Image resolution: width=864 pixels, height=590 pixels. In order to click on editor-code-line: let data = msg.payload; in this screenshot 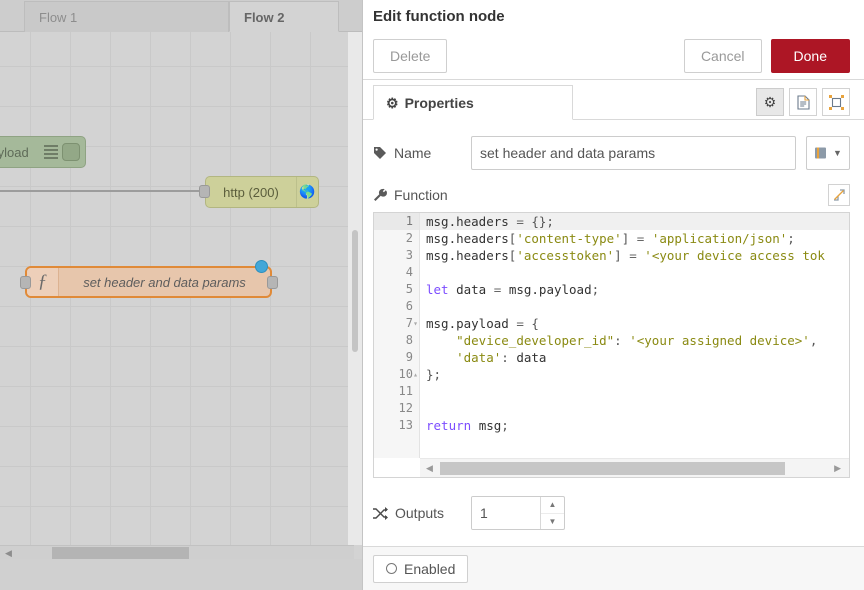, I will do `click(513, 289)`.